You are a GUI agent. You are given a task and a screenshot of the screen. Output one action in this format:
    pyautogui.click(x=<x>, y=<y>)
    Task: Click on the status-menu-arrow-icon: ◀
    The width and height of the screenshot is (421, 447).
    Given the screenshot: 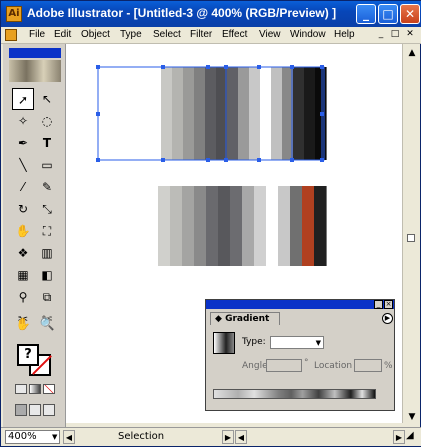 What is the action you would take?
    pyautogui.click(x=69, y=437)
    